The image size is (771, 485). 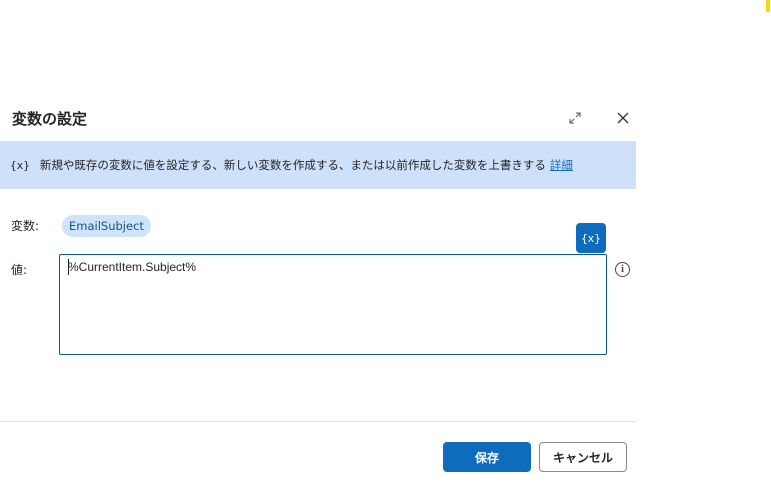 I want to click on insert-variable-button: {x}, so click(x=591, y=238).